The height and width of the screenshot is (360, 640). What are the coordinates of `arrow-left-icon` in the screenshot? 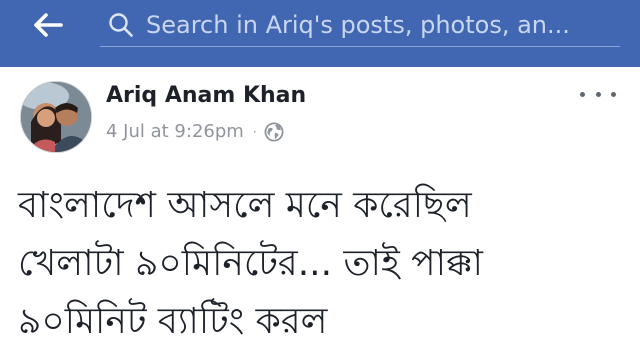 It's located at (48, 25).